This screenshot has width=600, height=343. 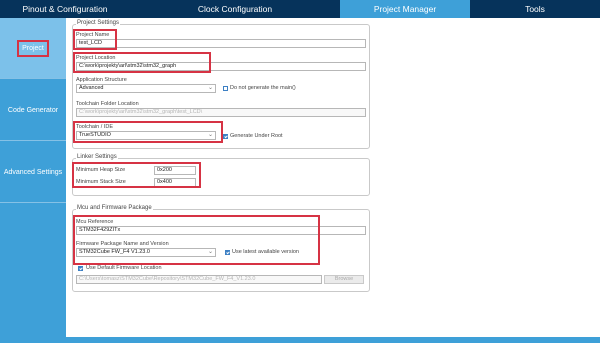 I want to click on highlight-linker-settings, so click(x=136, y=175).